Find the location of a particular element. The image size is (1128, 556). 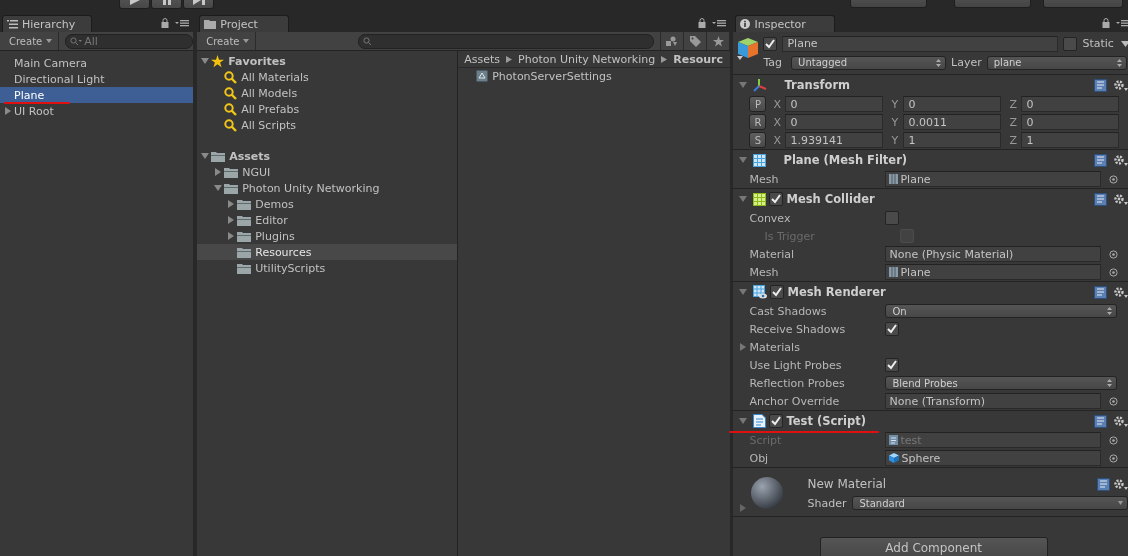

caret-icon is located at coordinates (1124, 43).